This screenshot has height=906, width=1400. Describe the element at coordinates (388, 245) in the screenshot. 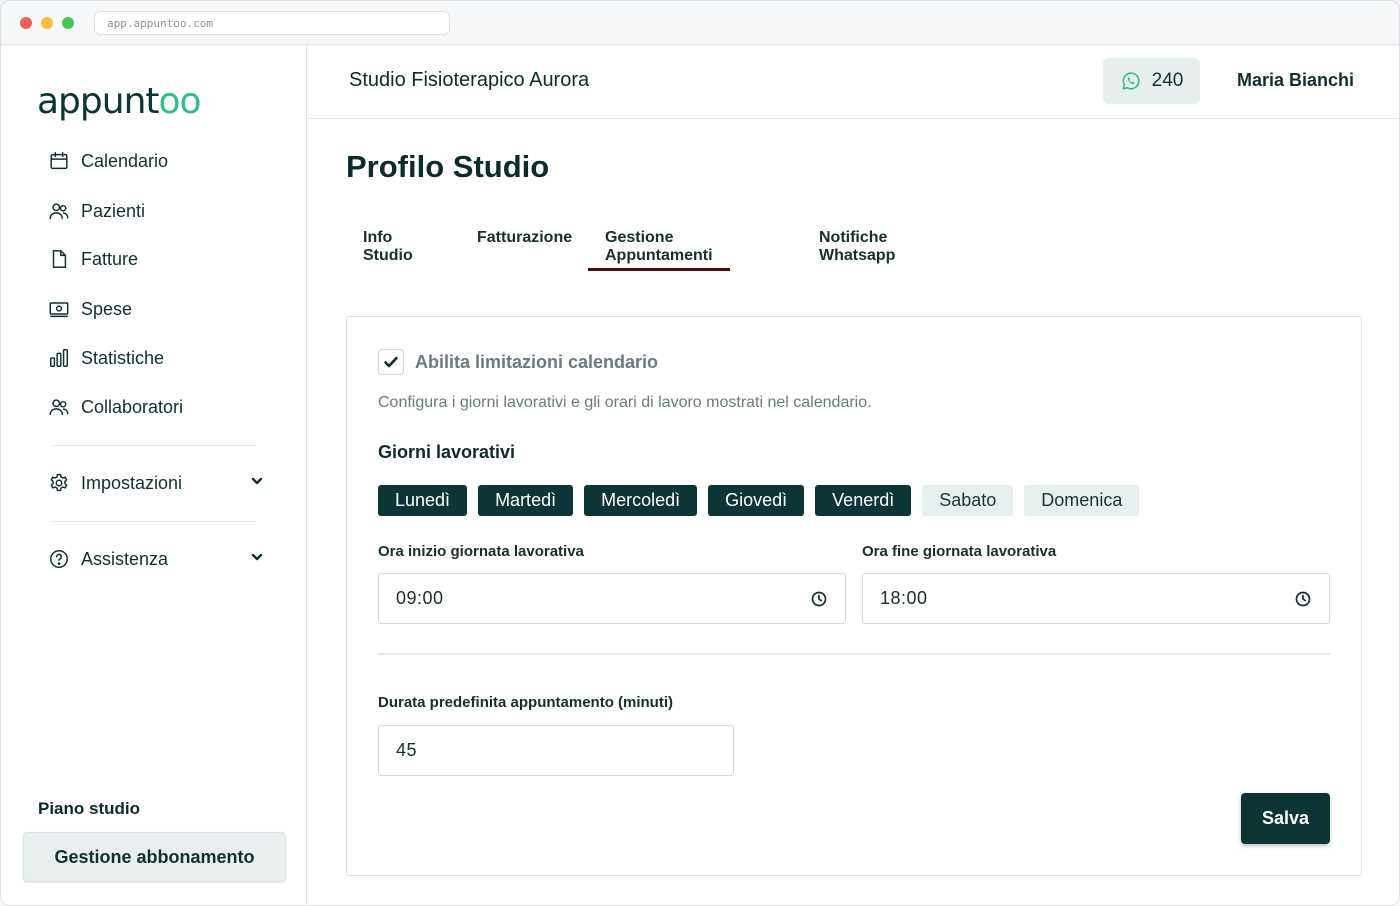

I see `tab-info-studio: Info Studio` at that location.